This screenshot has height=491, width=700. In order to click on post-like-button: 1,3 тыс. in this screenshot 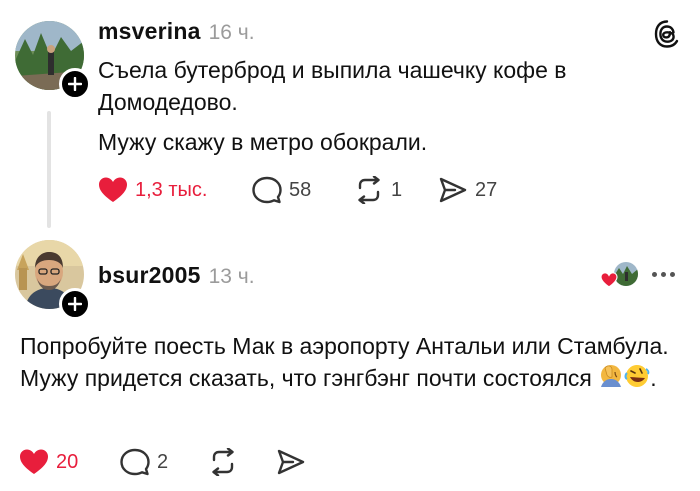, I will do `click(152, 190)`.